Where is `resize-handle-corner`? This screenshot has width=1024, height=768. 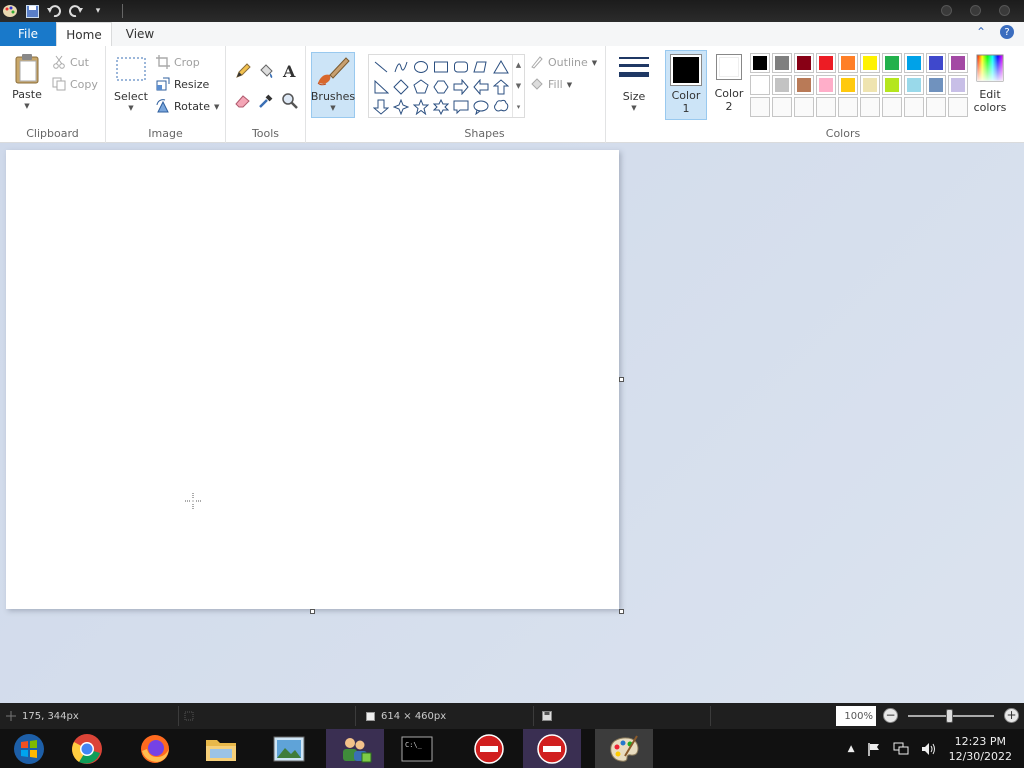
resize-handle-corner is located at coordinates (621, 611).